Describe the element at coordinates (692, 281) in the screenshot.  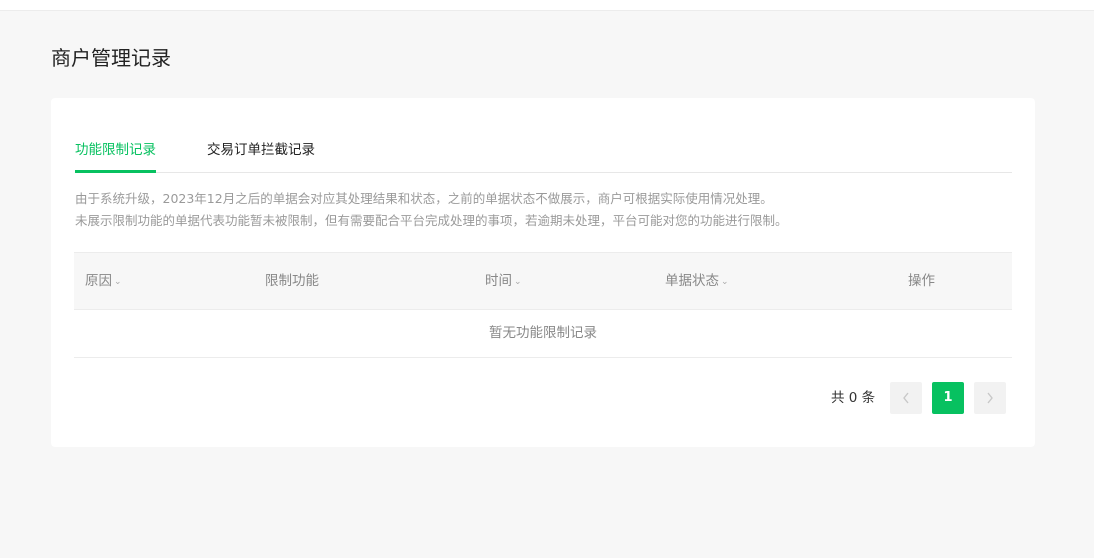
I see `column-header-label: 单据状态` at that location.